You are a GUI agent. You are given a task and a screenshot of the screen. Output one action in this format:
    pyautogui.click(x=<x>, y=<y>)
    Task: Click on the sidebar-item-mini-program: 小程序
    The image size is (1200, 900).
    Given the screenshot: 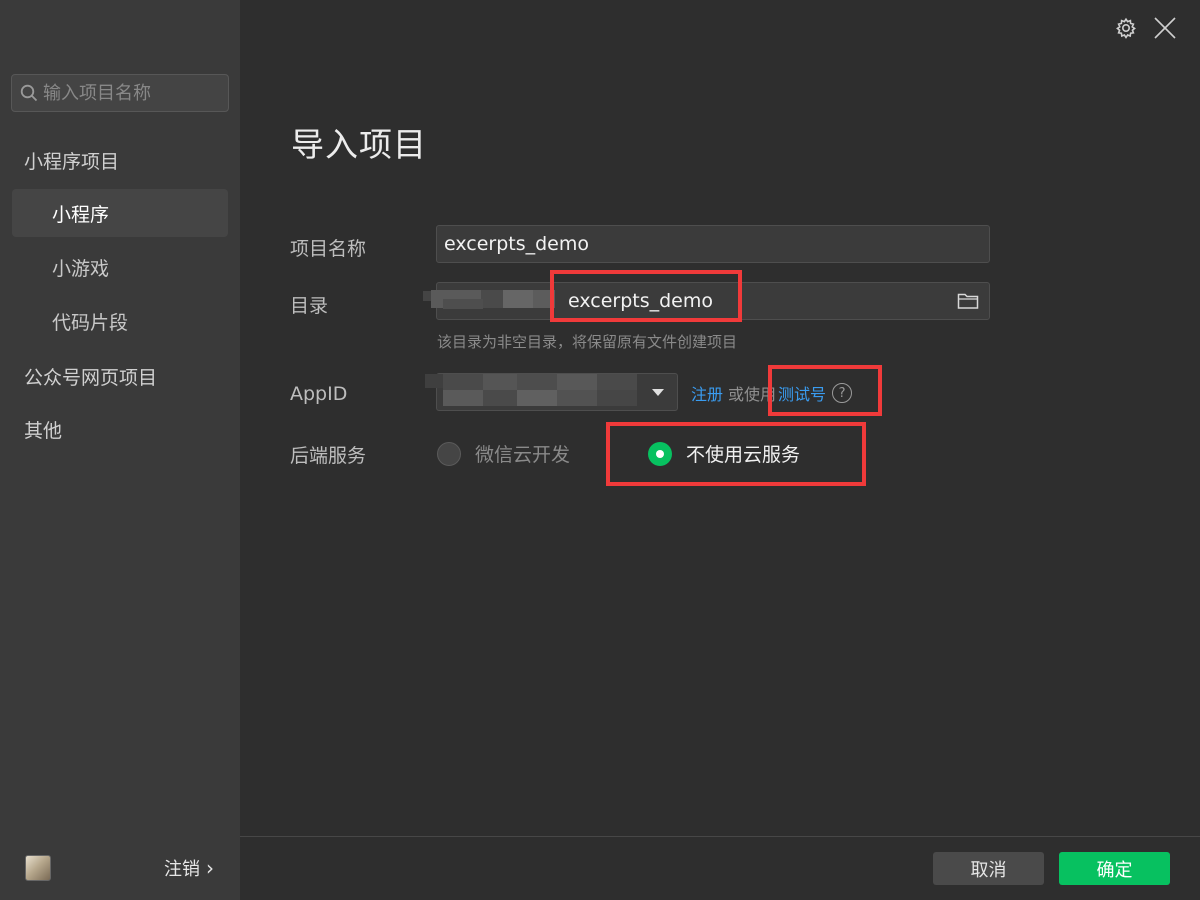 What is the action you would take?
    pyautogui.click(x=120, y=213)
    